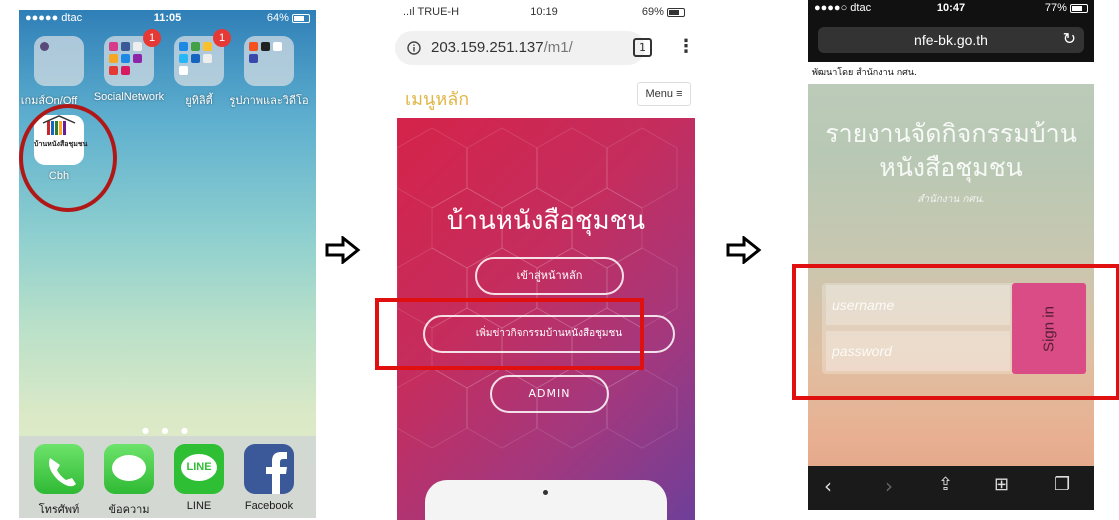  What do you see at coordinates (549, 276) in the screenshot?
I see `home-link-button: เข้าสู่หน้าหลัก` at bounding box center [549, 276].